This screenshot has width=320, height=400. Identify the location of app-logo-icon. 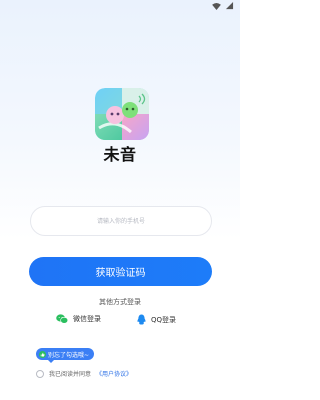
(122, 114).